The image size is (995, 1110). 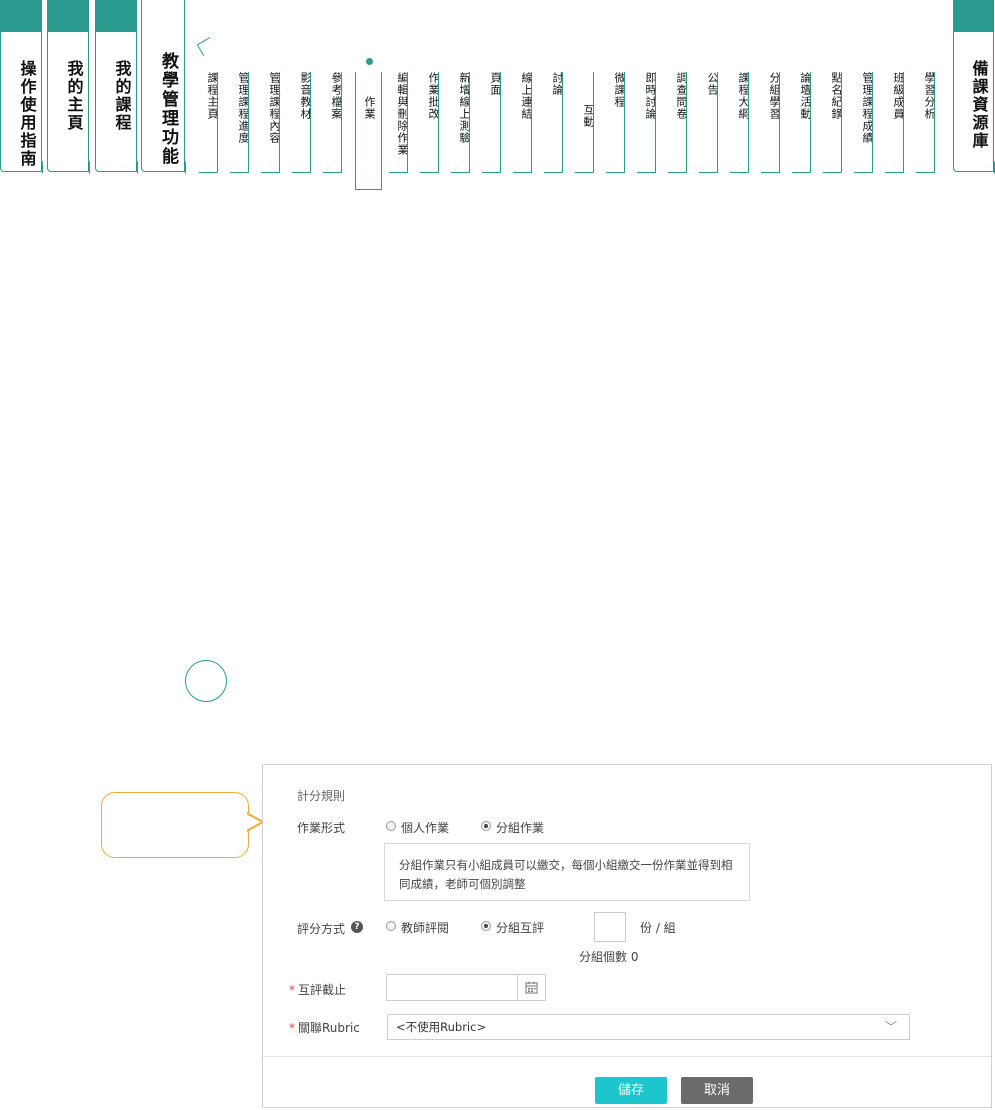 I want to click on peer-review-deadline-label: * 互評截止, so click(x=317, y=989).